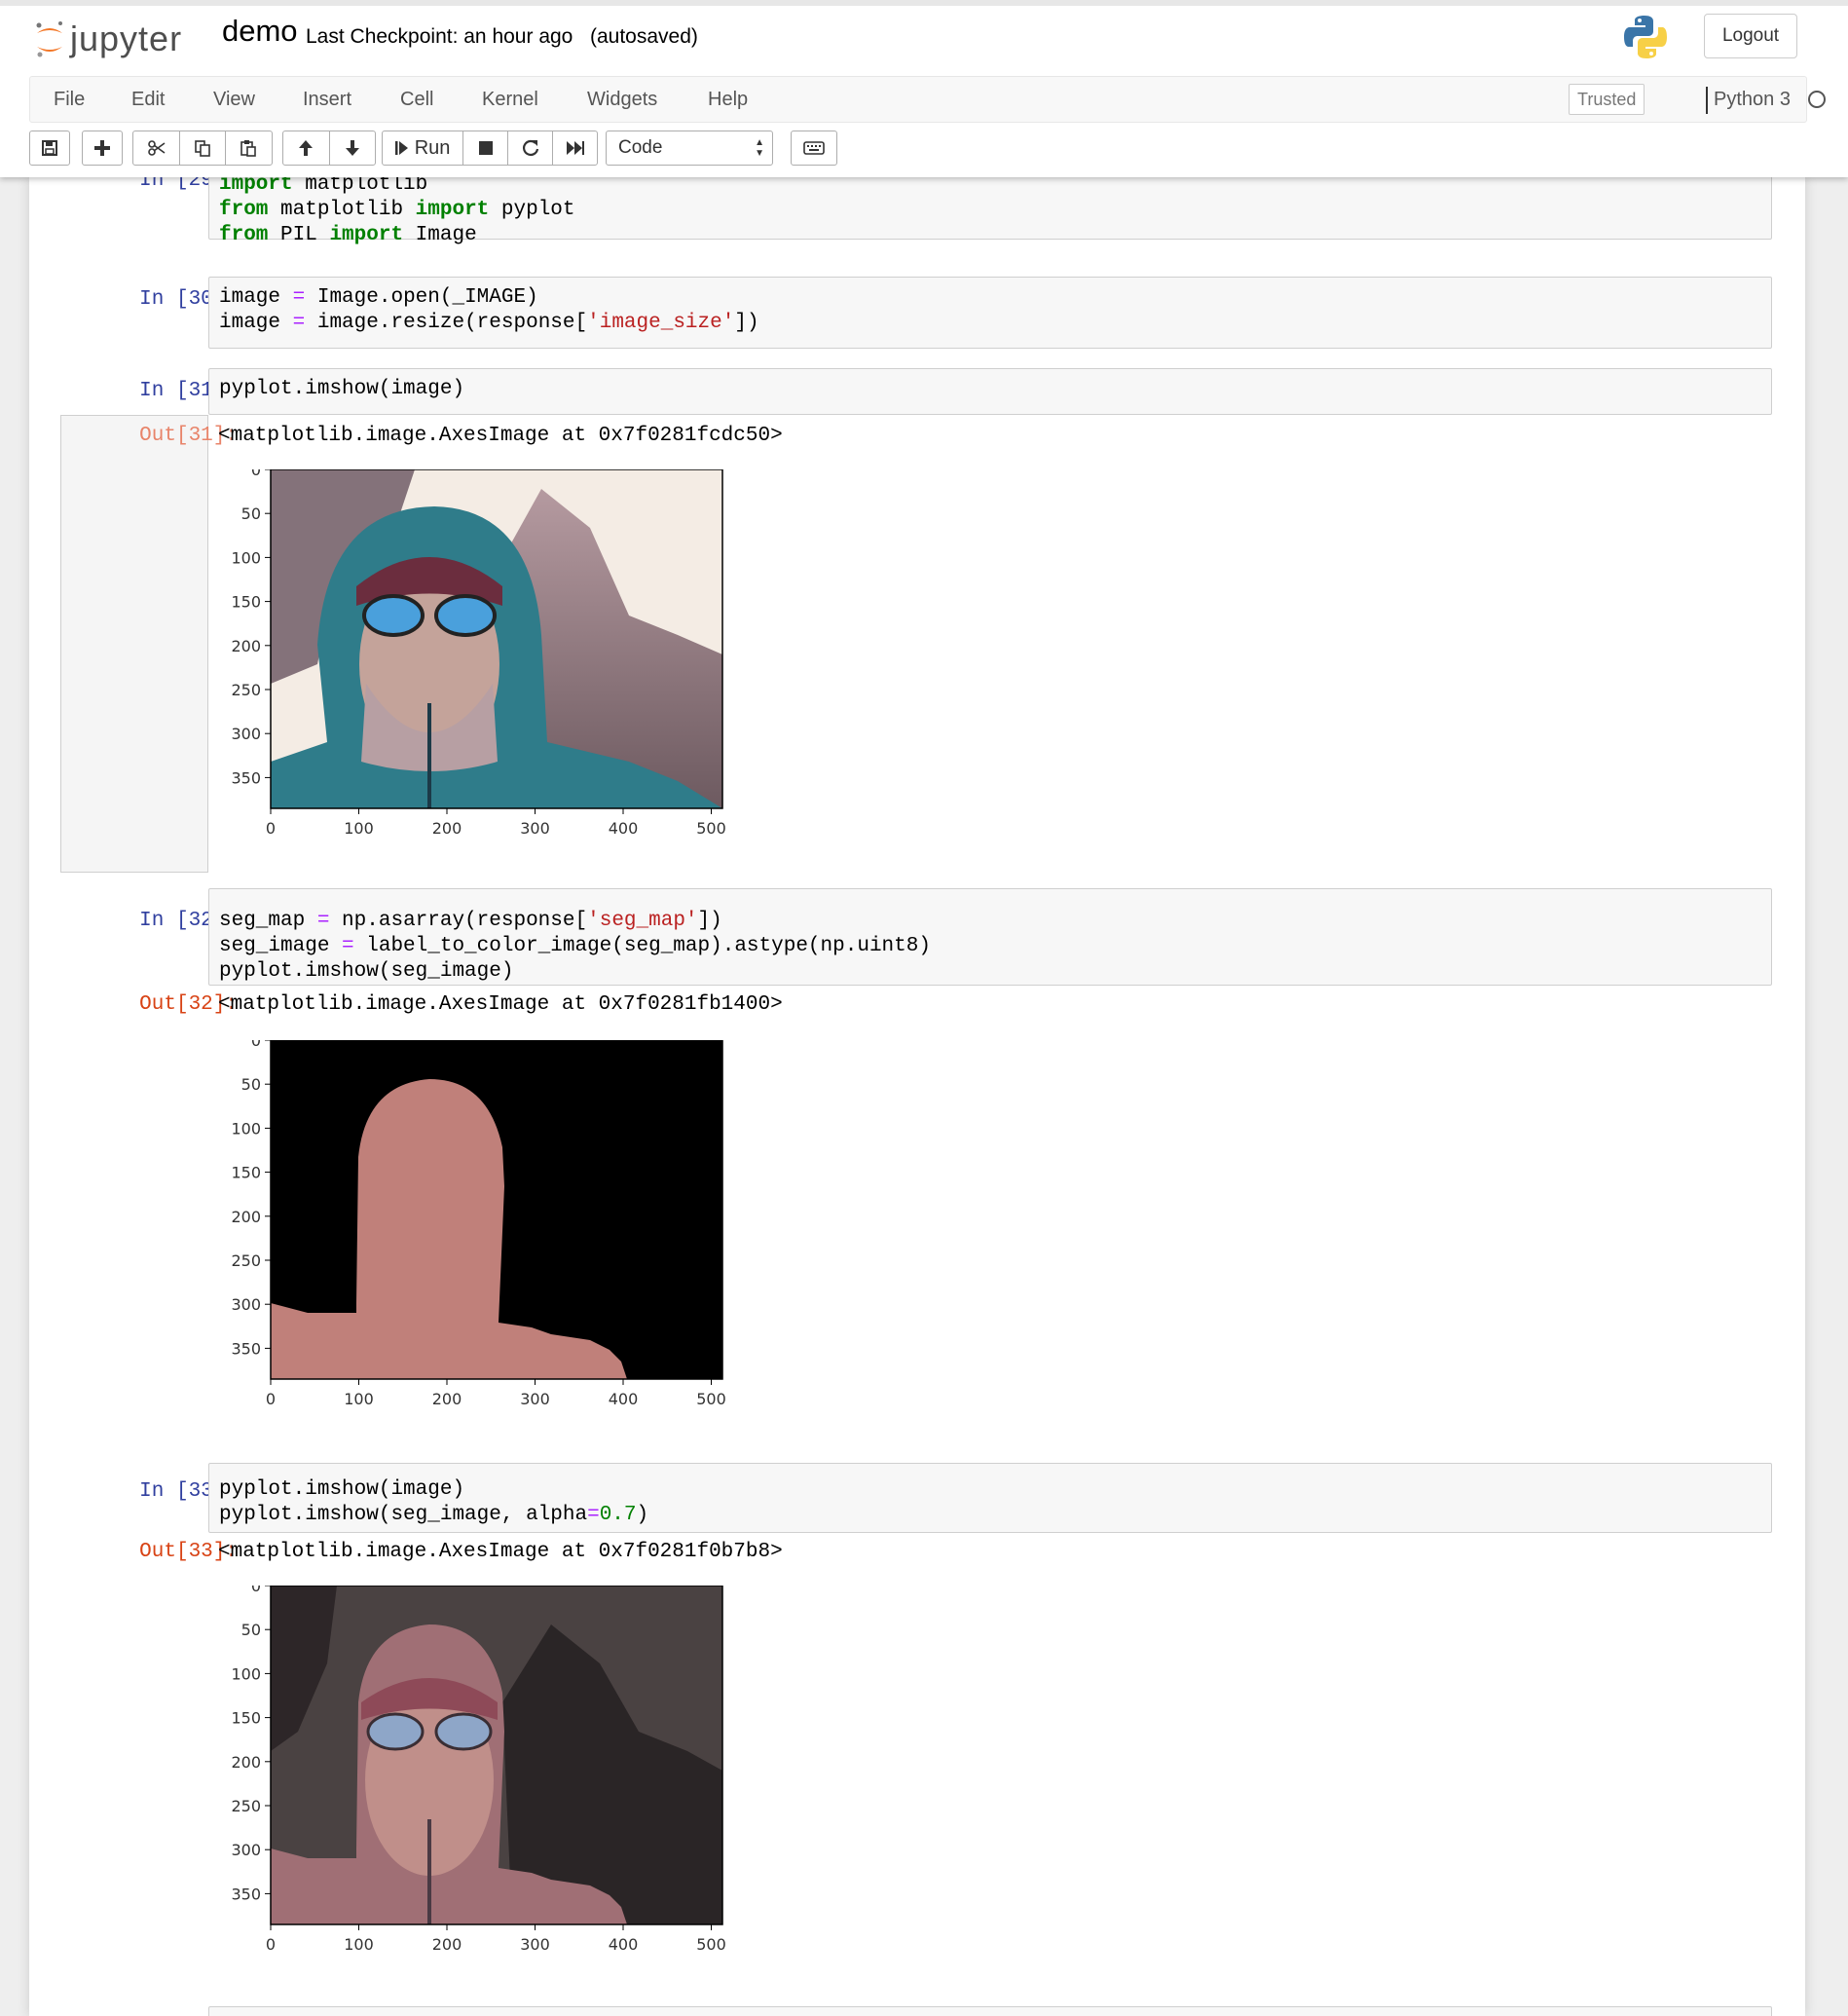 The height and width of the screenshot is (2016, 1848). I want to click on copy-button, so click(203, 148).